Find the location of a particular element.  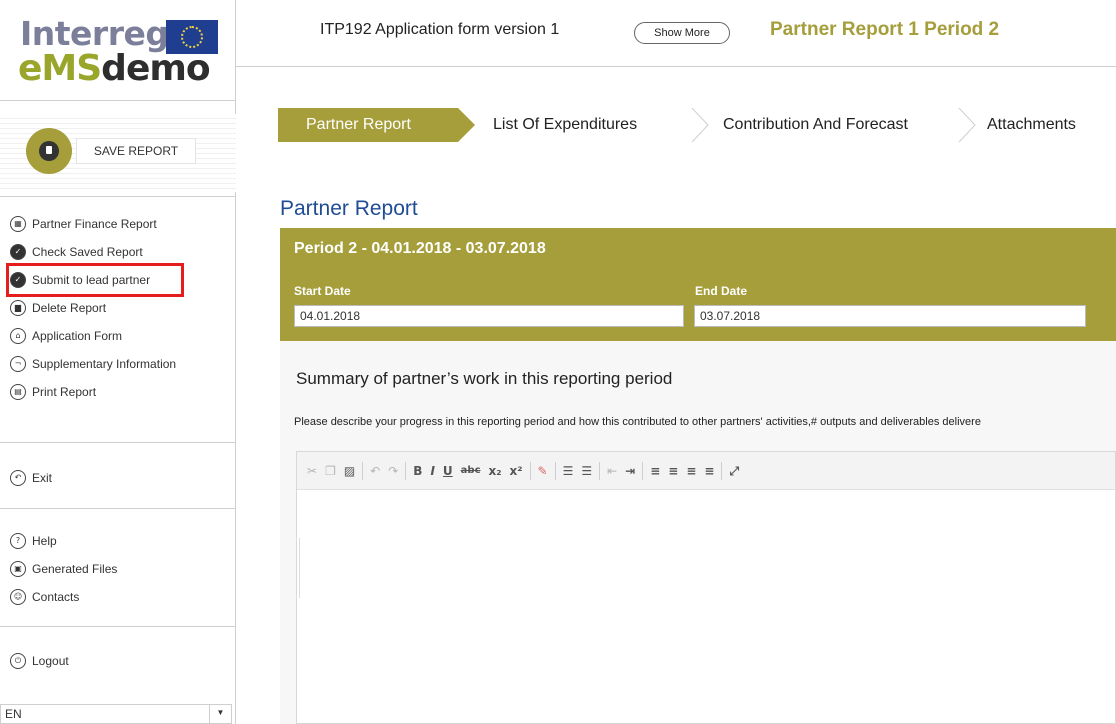

outdent-icon: ⇤ is located at coordinates (612, 471).